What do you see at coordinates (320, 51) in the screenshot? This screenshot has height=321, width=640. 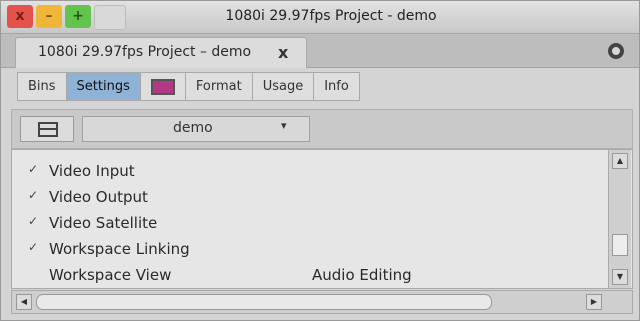 I see `project-tab-row: 1080i 29.97fps Project – demo x` at bounding box center [320, 51].